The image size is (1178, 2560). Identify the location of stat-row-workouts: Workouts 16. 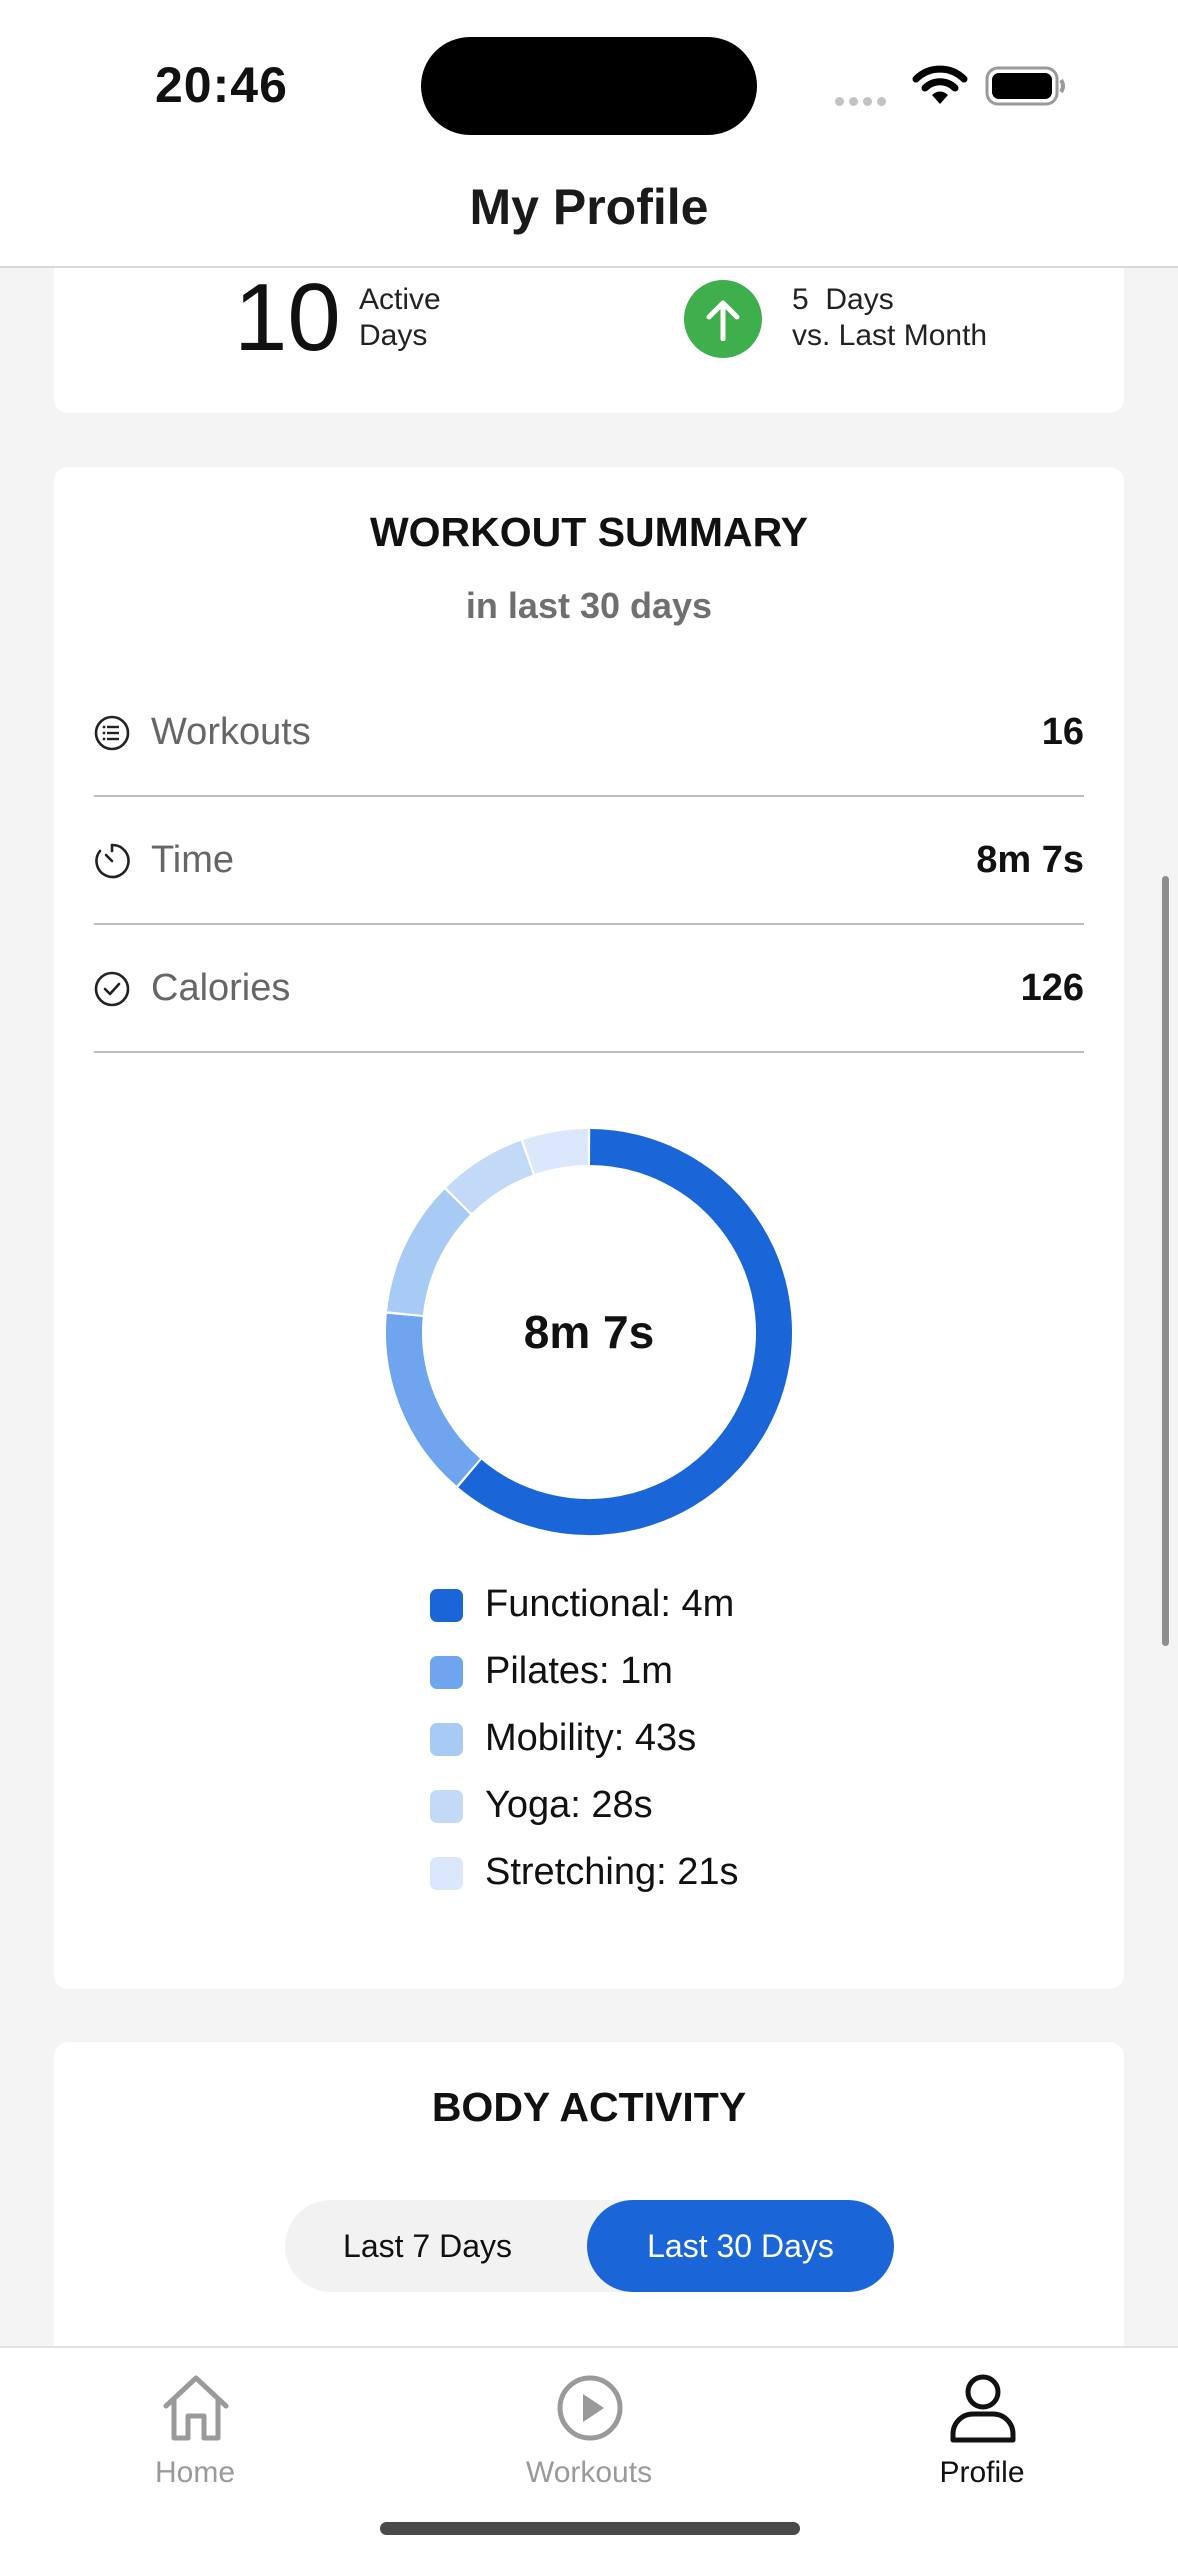
(589, 733).